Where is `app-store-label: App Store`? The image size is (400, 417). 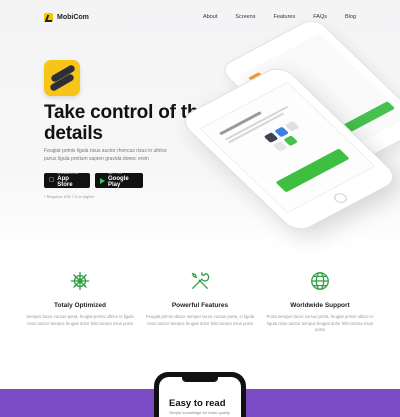 app-store-label: App Store is located at coordinates (66, 182).